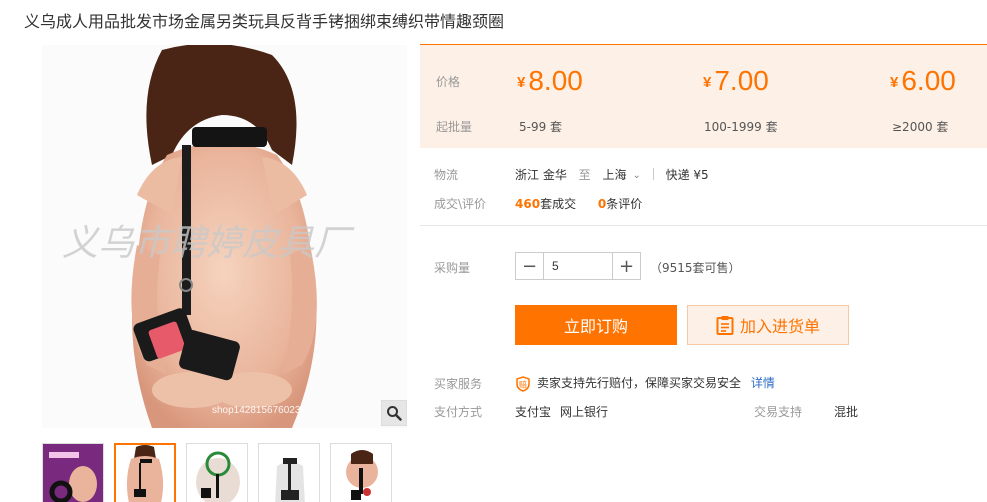  I want to click on divider, so click(653, 174).